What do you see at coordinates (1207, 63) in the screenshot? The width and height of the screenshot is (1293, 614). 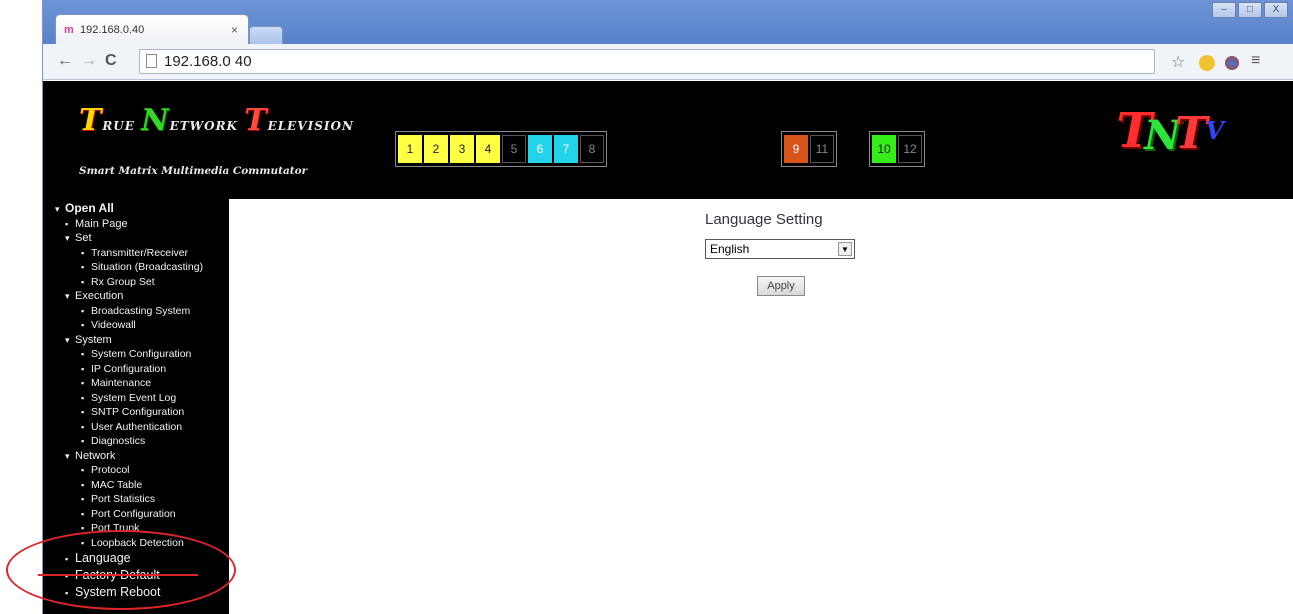 I see `extension-icon` at bounding box center [1207, 63].